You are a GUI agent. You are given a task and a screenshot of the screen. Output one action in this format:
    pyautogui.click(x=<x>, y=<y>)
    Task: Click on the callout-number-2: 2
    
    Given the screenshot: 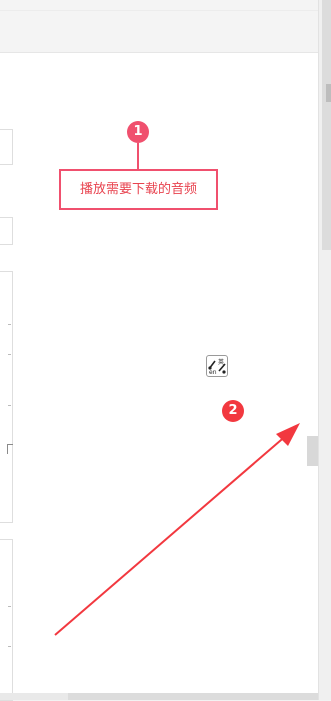 What is the action you would take?
    pyautogui.click(x=233, y=411)
    